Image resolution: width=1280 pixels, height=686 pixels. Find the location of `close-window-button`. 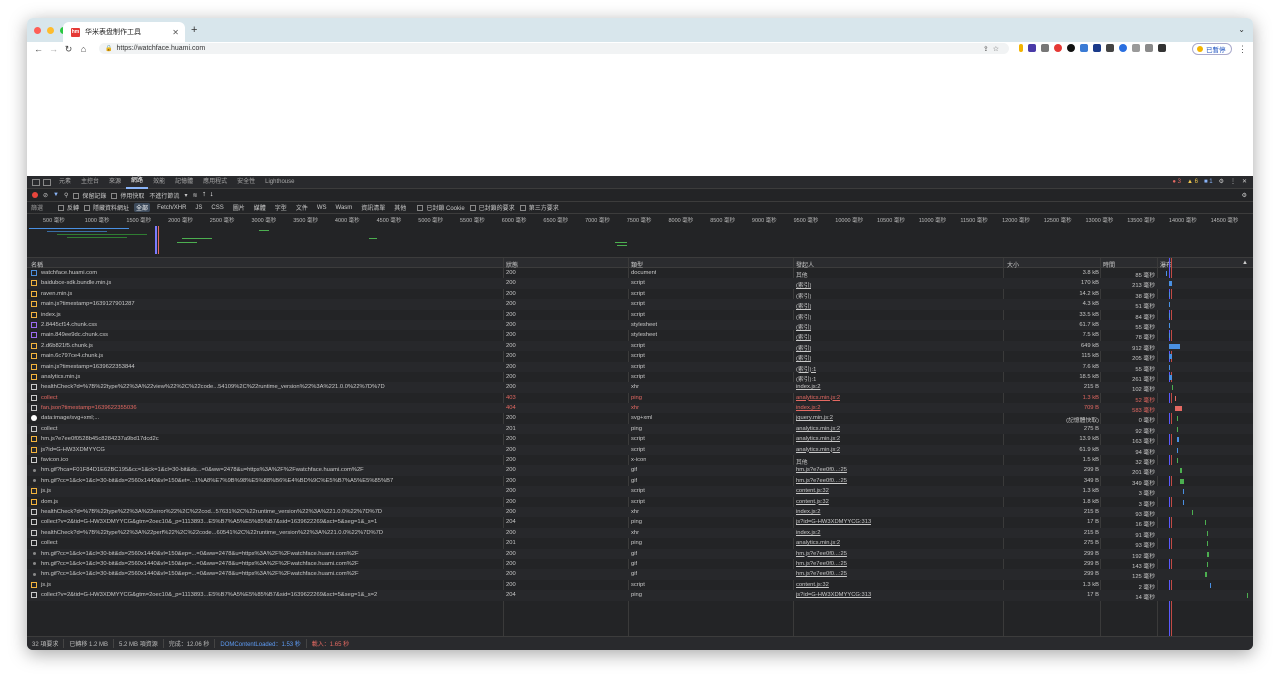

close-window-button is located at coordinates (37, 30).